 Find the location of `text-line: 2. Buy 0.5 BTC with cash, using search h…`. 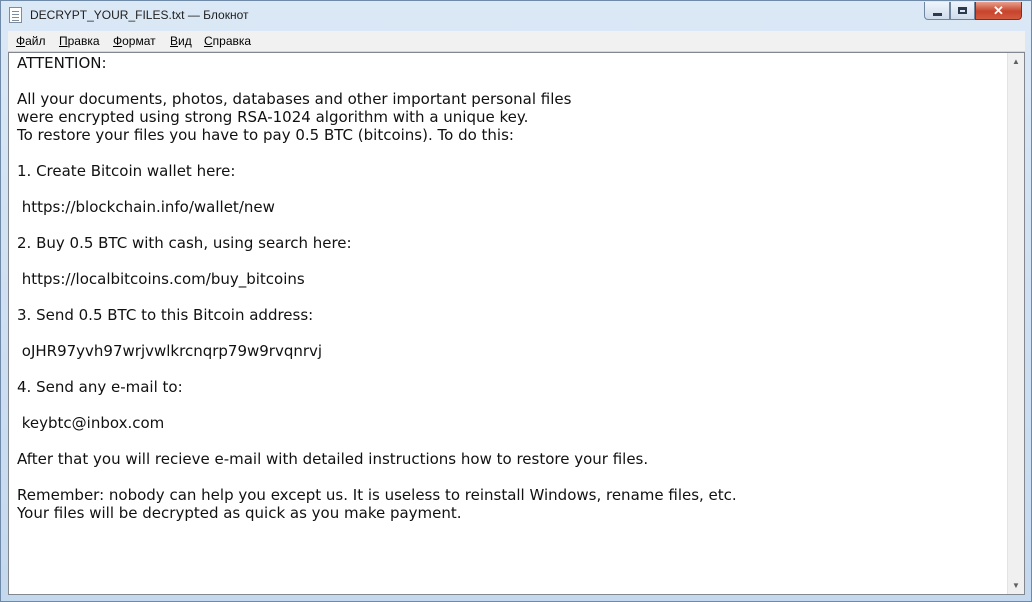

text-line: 2. Buy 0.5 BTC with cash, using search h… is located at coordinates (184, 243).